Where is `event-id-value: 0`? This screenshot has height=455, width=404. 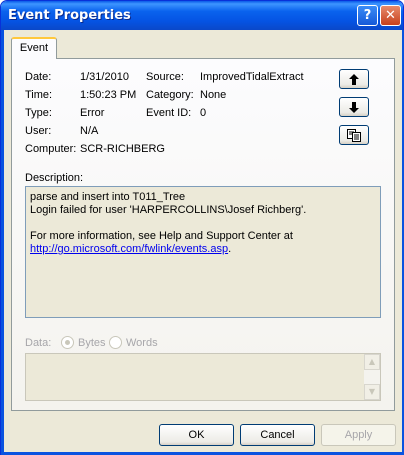 event-id-value: 0 is located at coordinates (203, 113).